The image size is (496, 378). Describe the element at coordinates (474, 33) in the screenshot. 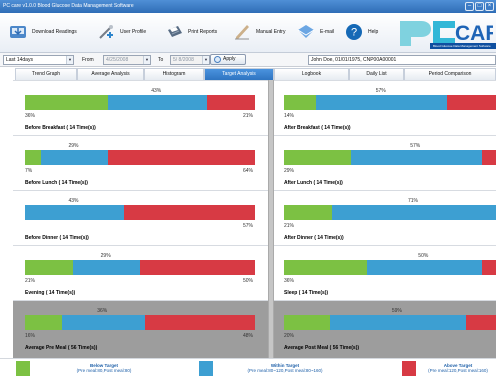

I see `logo-text: CARE` at that location.